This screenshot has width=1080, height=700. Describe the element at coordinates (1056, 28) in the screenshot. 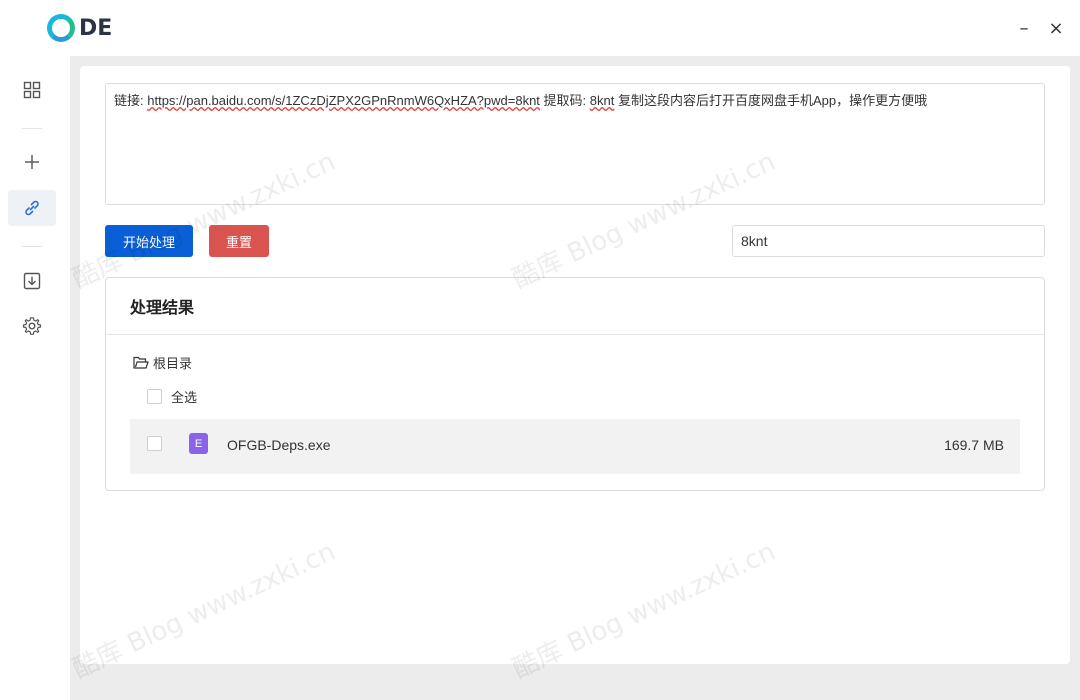

I see `close-button: ×` at that location.